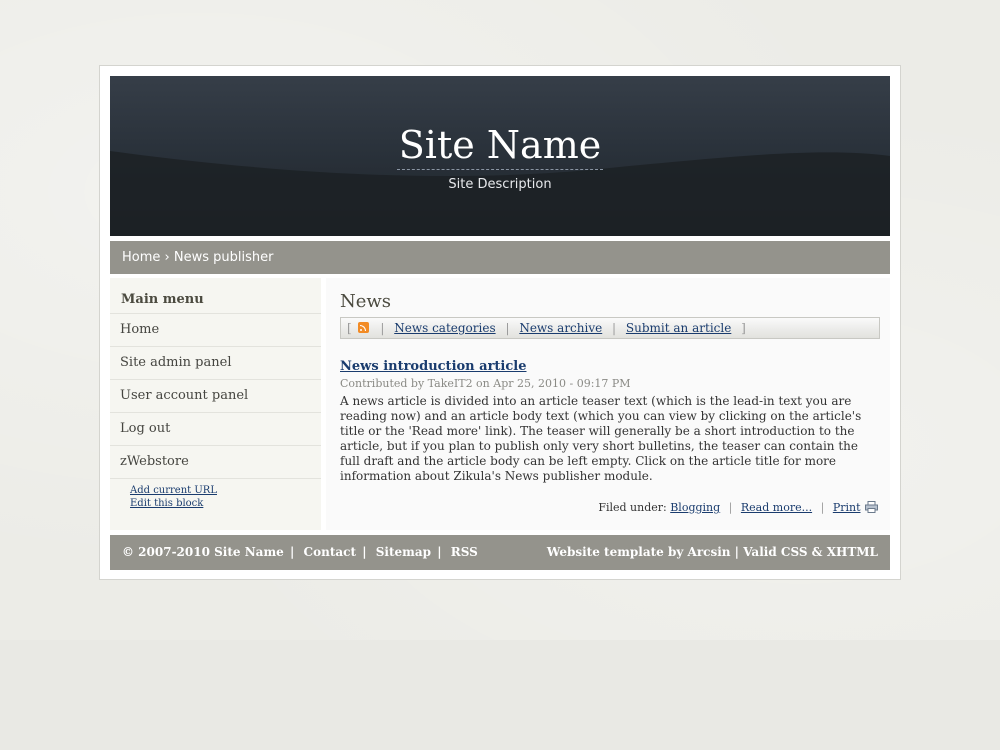 This screenshot has width=1000, height=750. I want to click on article-title-link: News introduction article, so click(433, 366).